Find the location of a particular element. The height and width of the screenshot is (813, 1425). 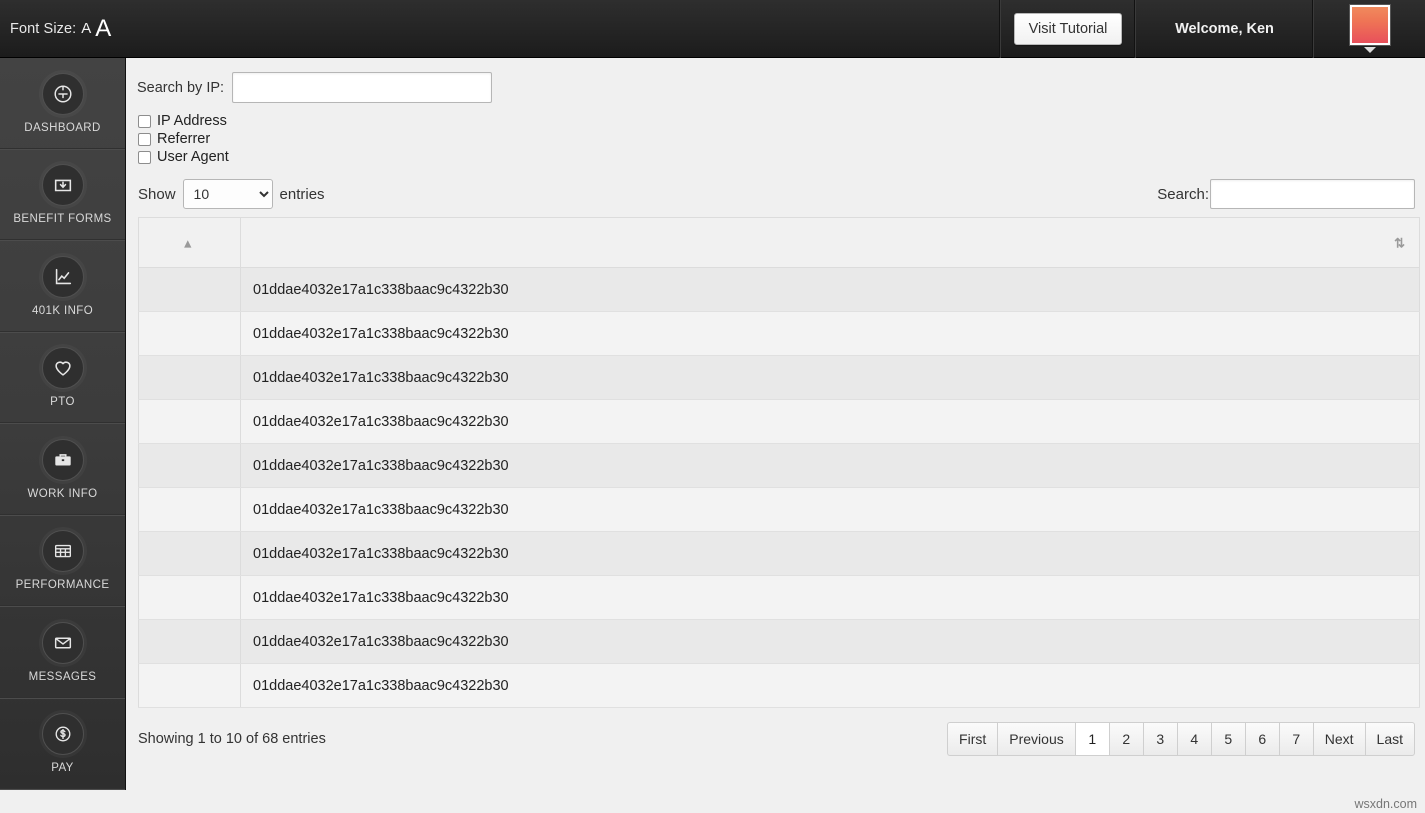

pagination-page-2: 2 is located at coordinates (1125, 739).